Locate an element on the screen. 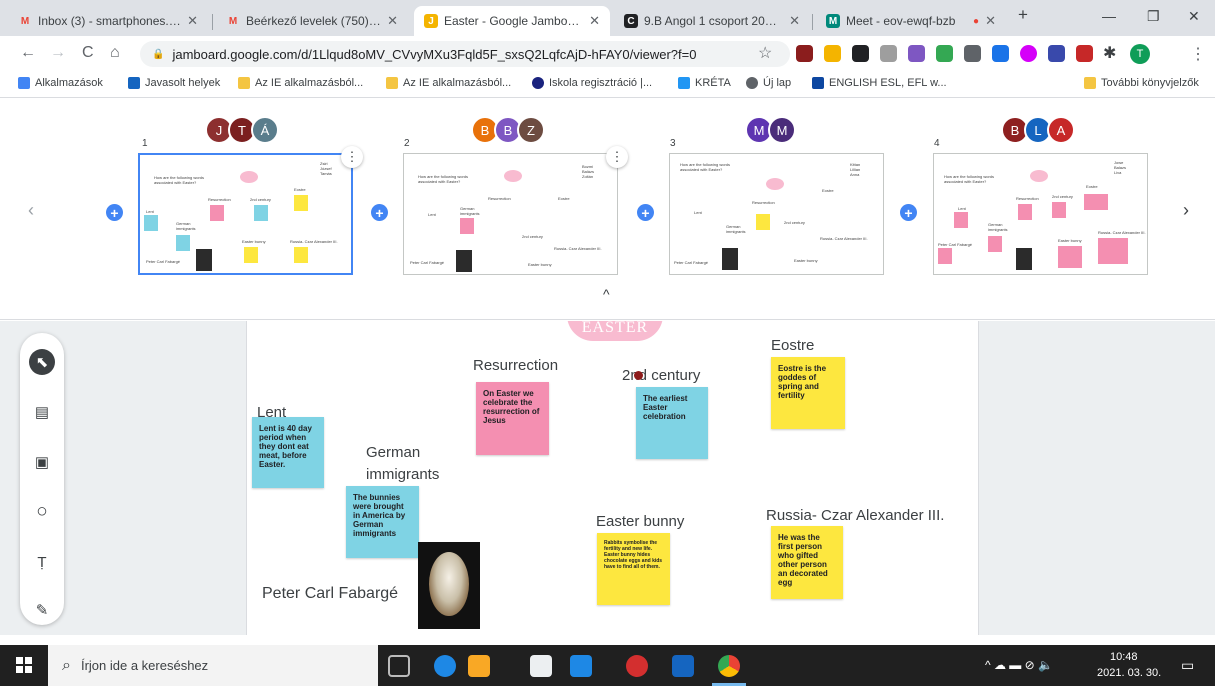 This screenshot has height=686, width=1215. mini-text: Peter Carl Fabargé is located at coordinates (163, 261).